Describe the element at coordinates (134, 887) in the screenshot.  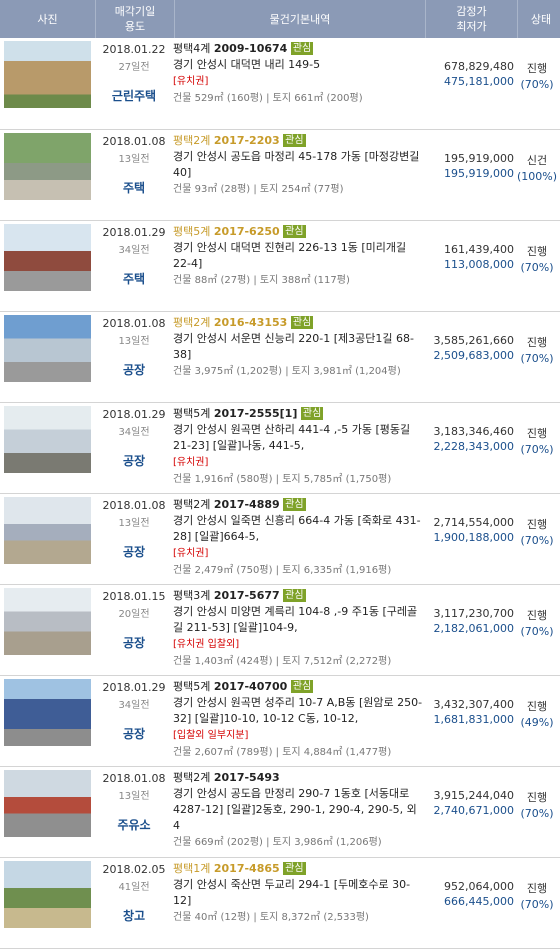
I see `days-ago: 41일전` at that location.